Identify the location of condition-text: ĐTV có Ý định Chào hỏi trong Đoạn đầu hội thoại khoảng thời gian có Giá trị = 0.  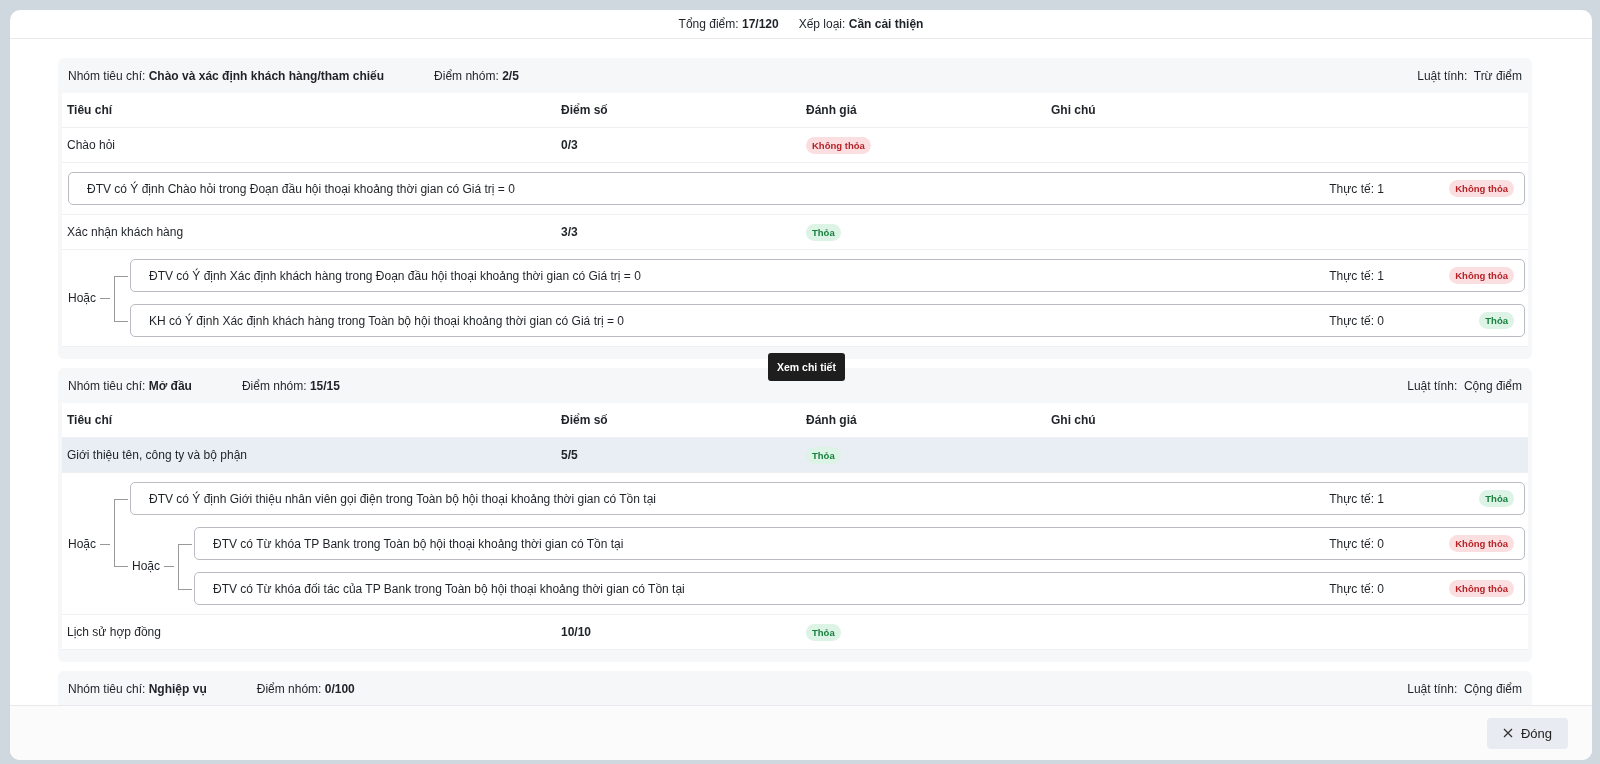
(301, 188).